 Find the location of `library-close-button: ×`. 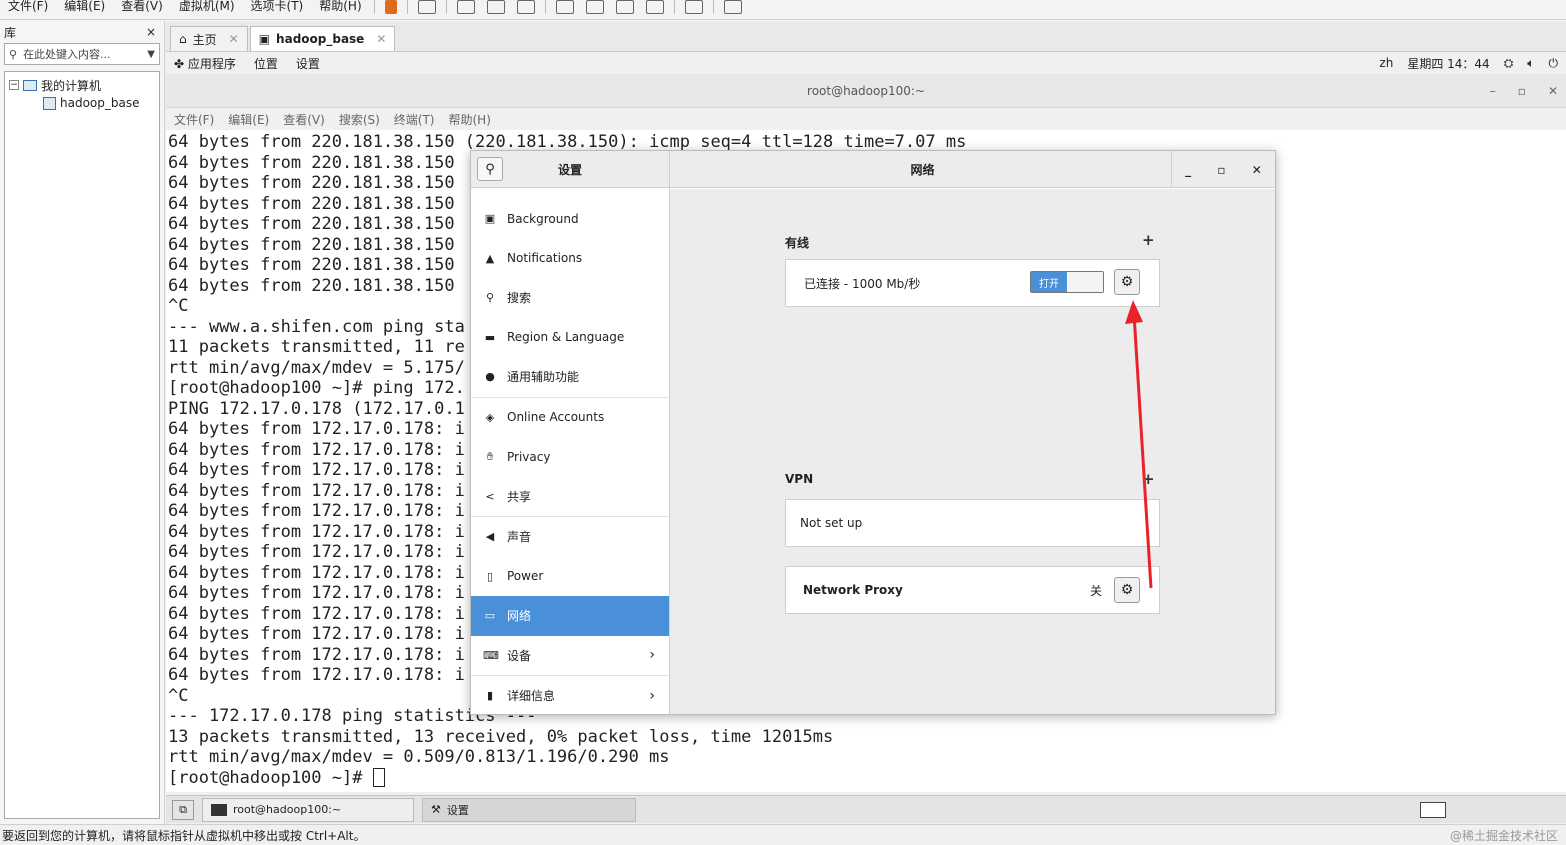

library-close-button: × is located at coordinates (151, 32).